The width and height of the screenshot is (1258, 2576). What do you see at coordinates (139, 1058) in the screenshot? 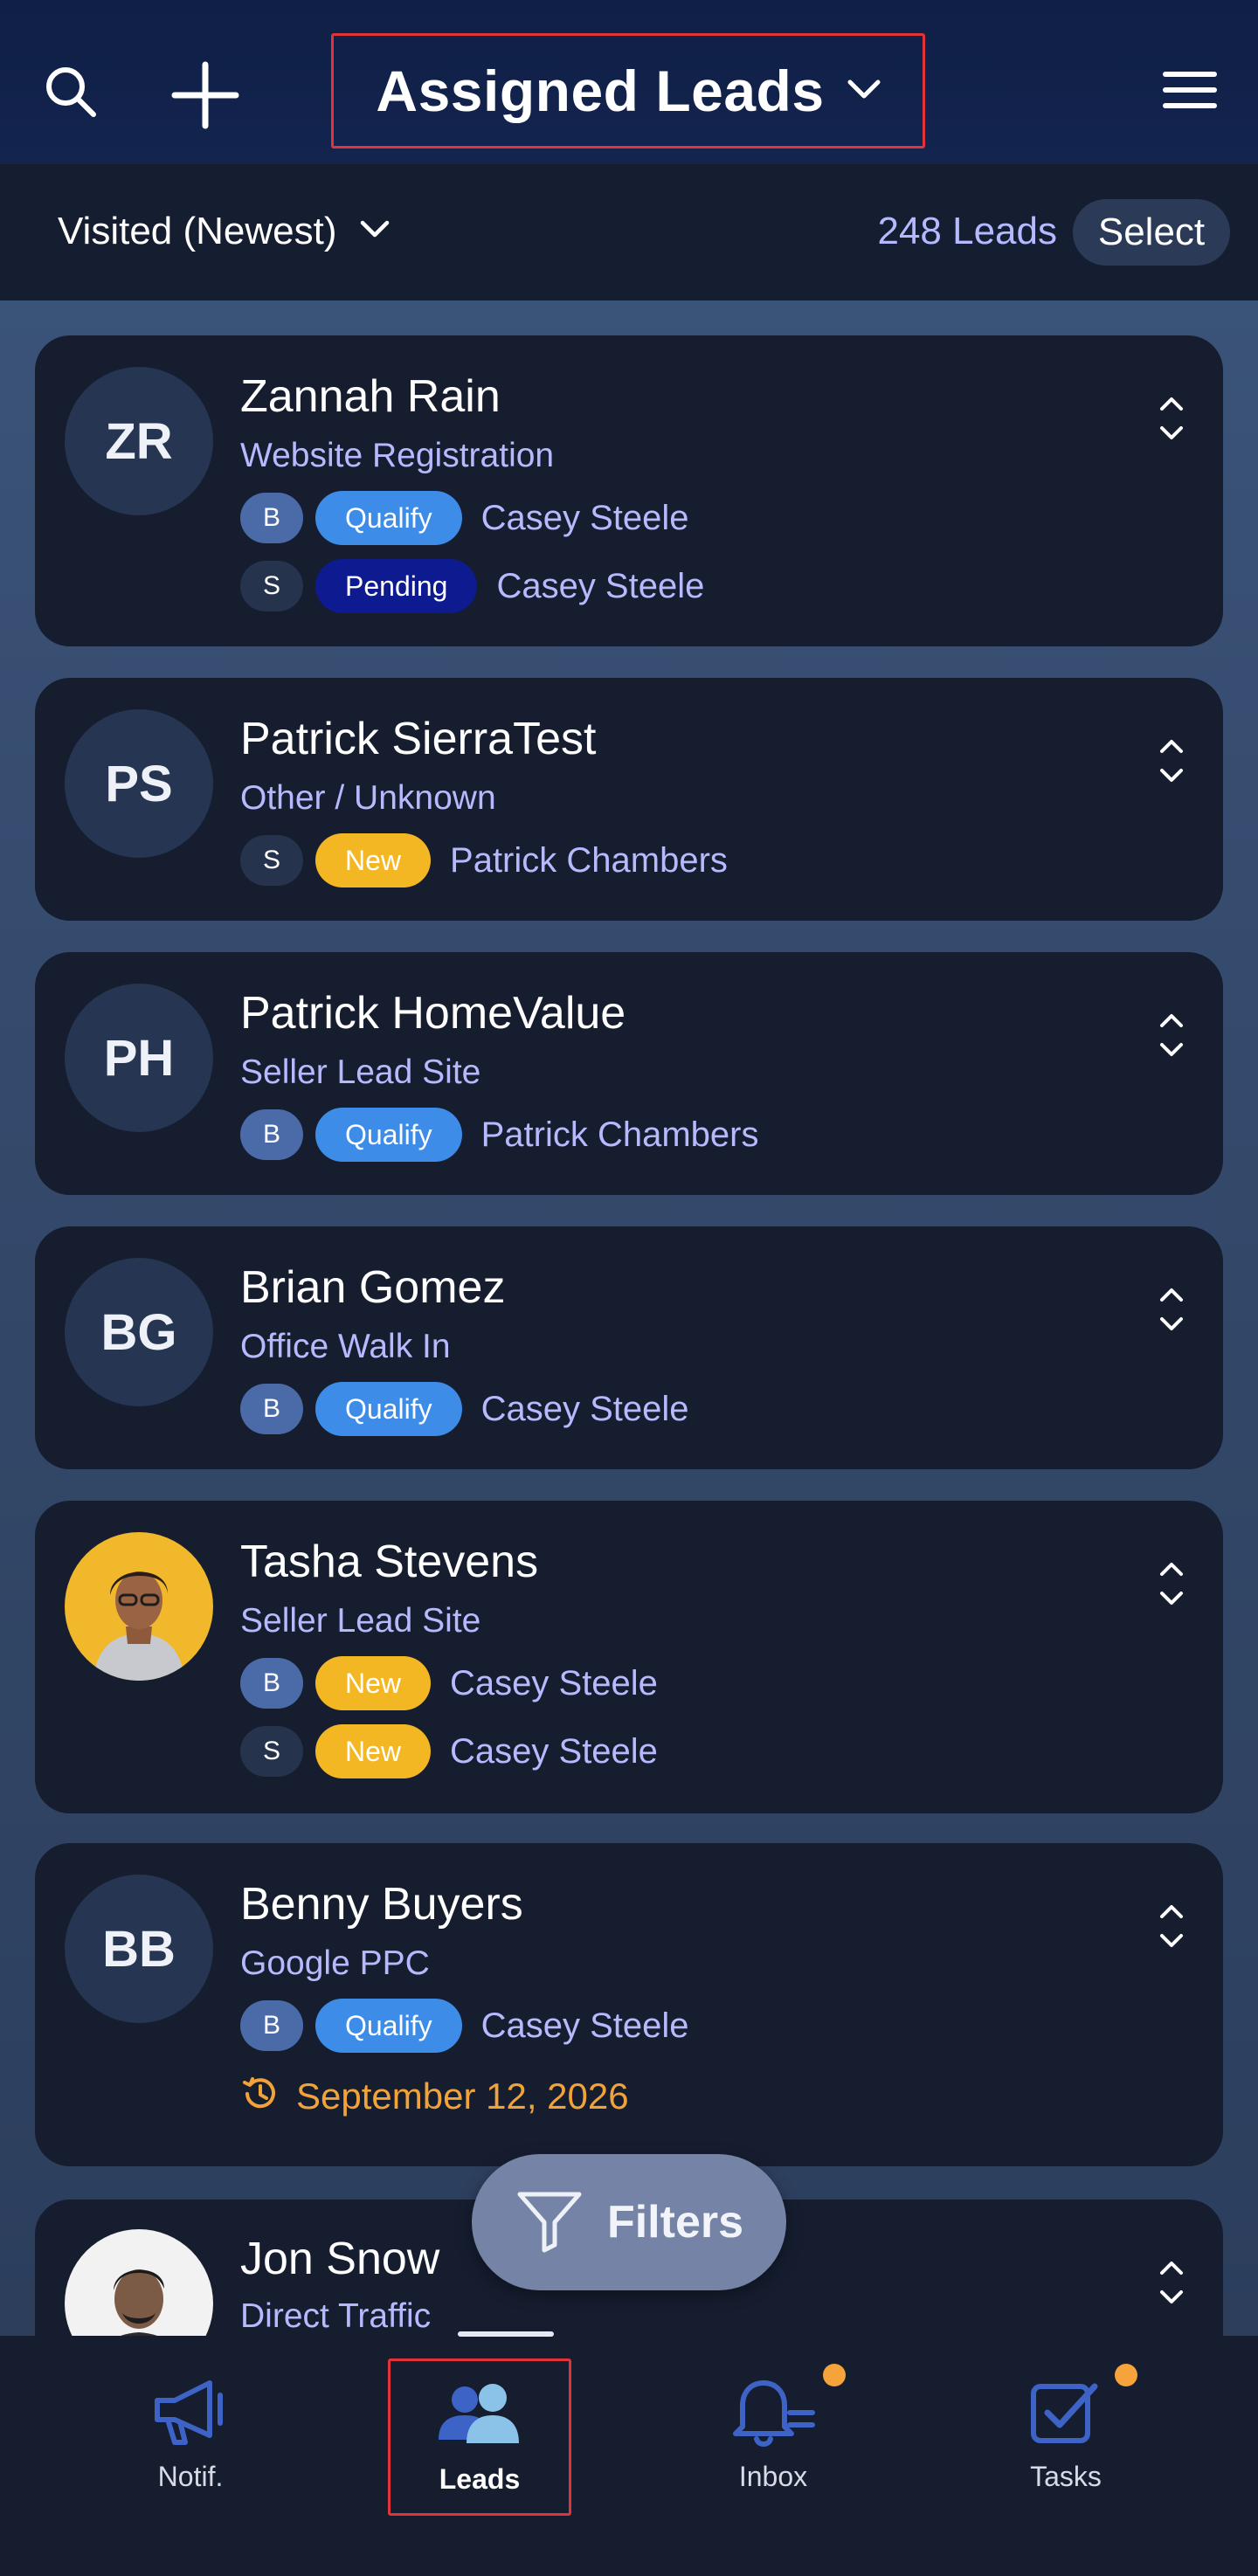
I see `avatar: PH` at bounding box center [139, 1058].